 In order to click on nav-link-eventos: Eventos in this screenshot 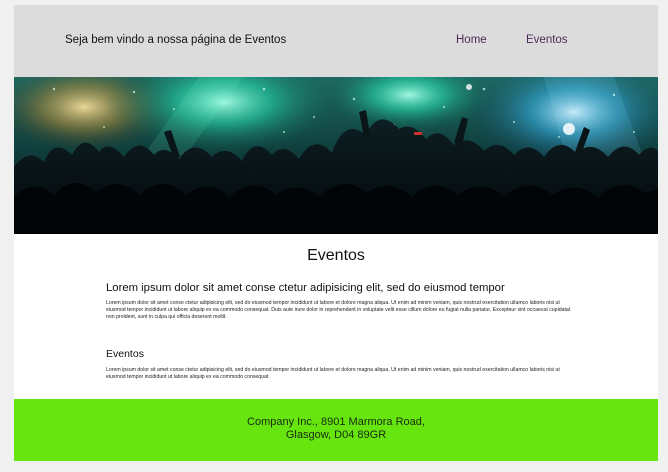, I will do `click(547, 40)`.